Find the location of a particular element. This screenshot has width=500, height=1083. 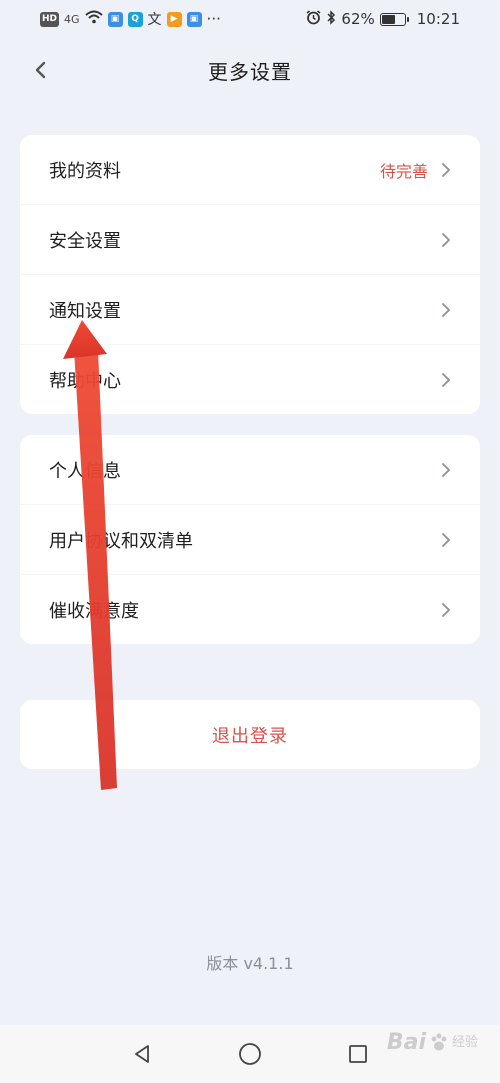

menu-item-label: 个人信息 is located at coordinates (85, 471).